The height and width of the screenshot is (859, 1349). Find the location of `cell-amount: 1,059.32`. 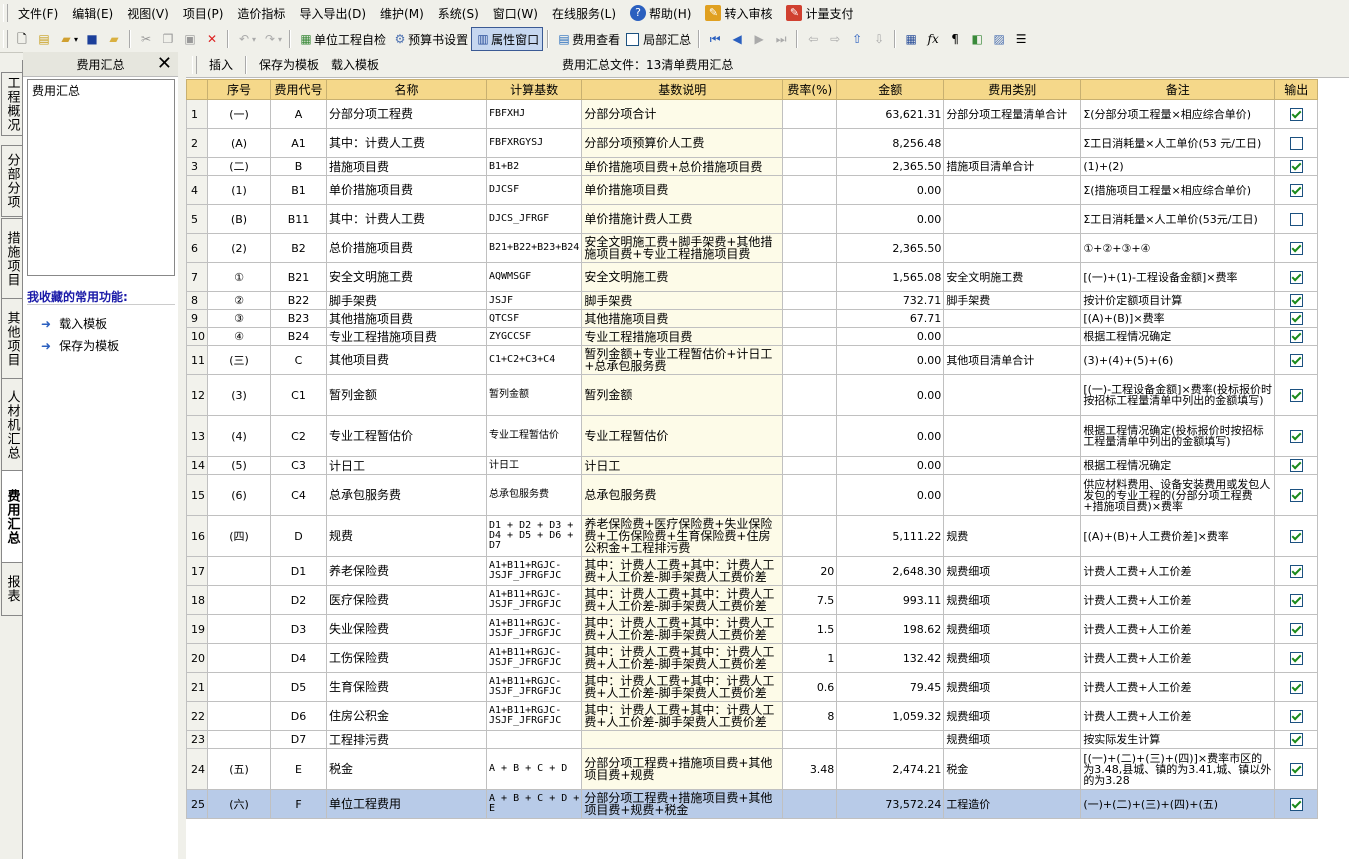

cell-amount: 1,059.32 is located at coordinates (890, 716).